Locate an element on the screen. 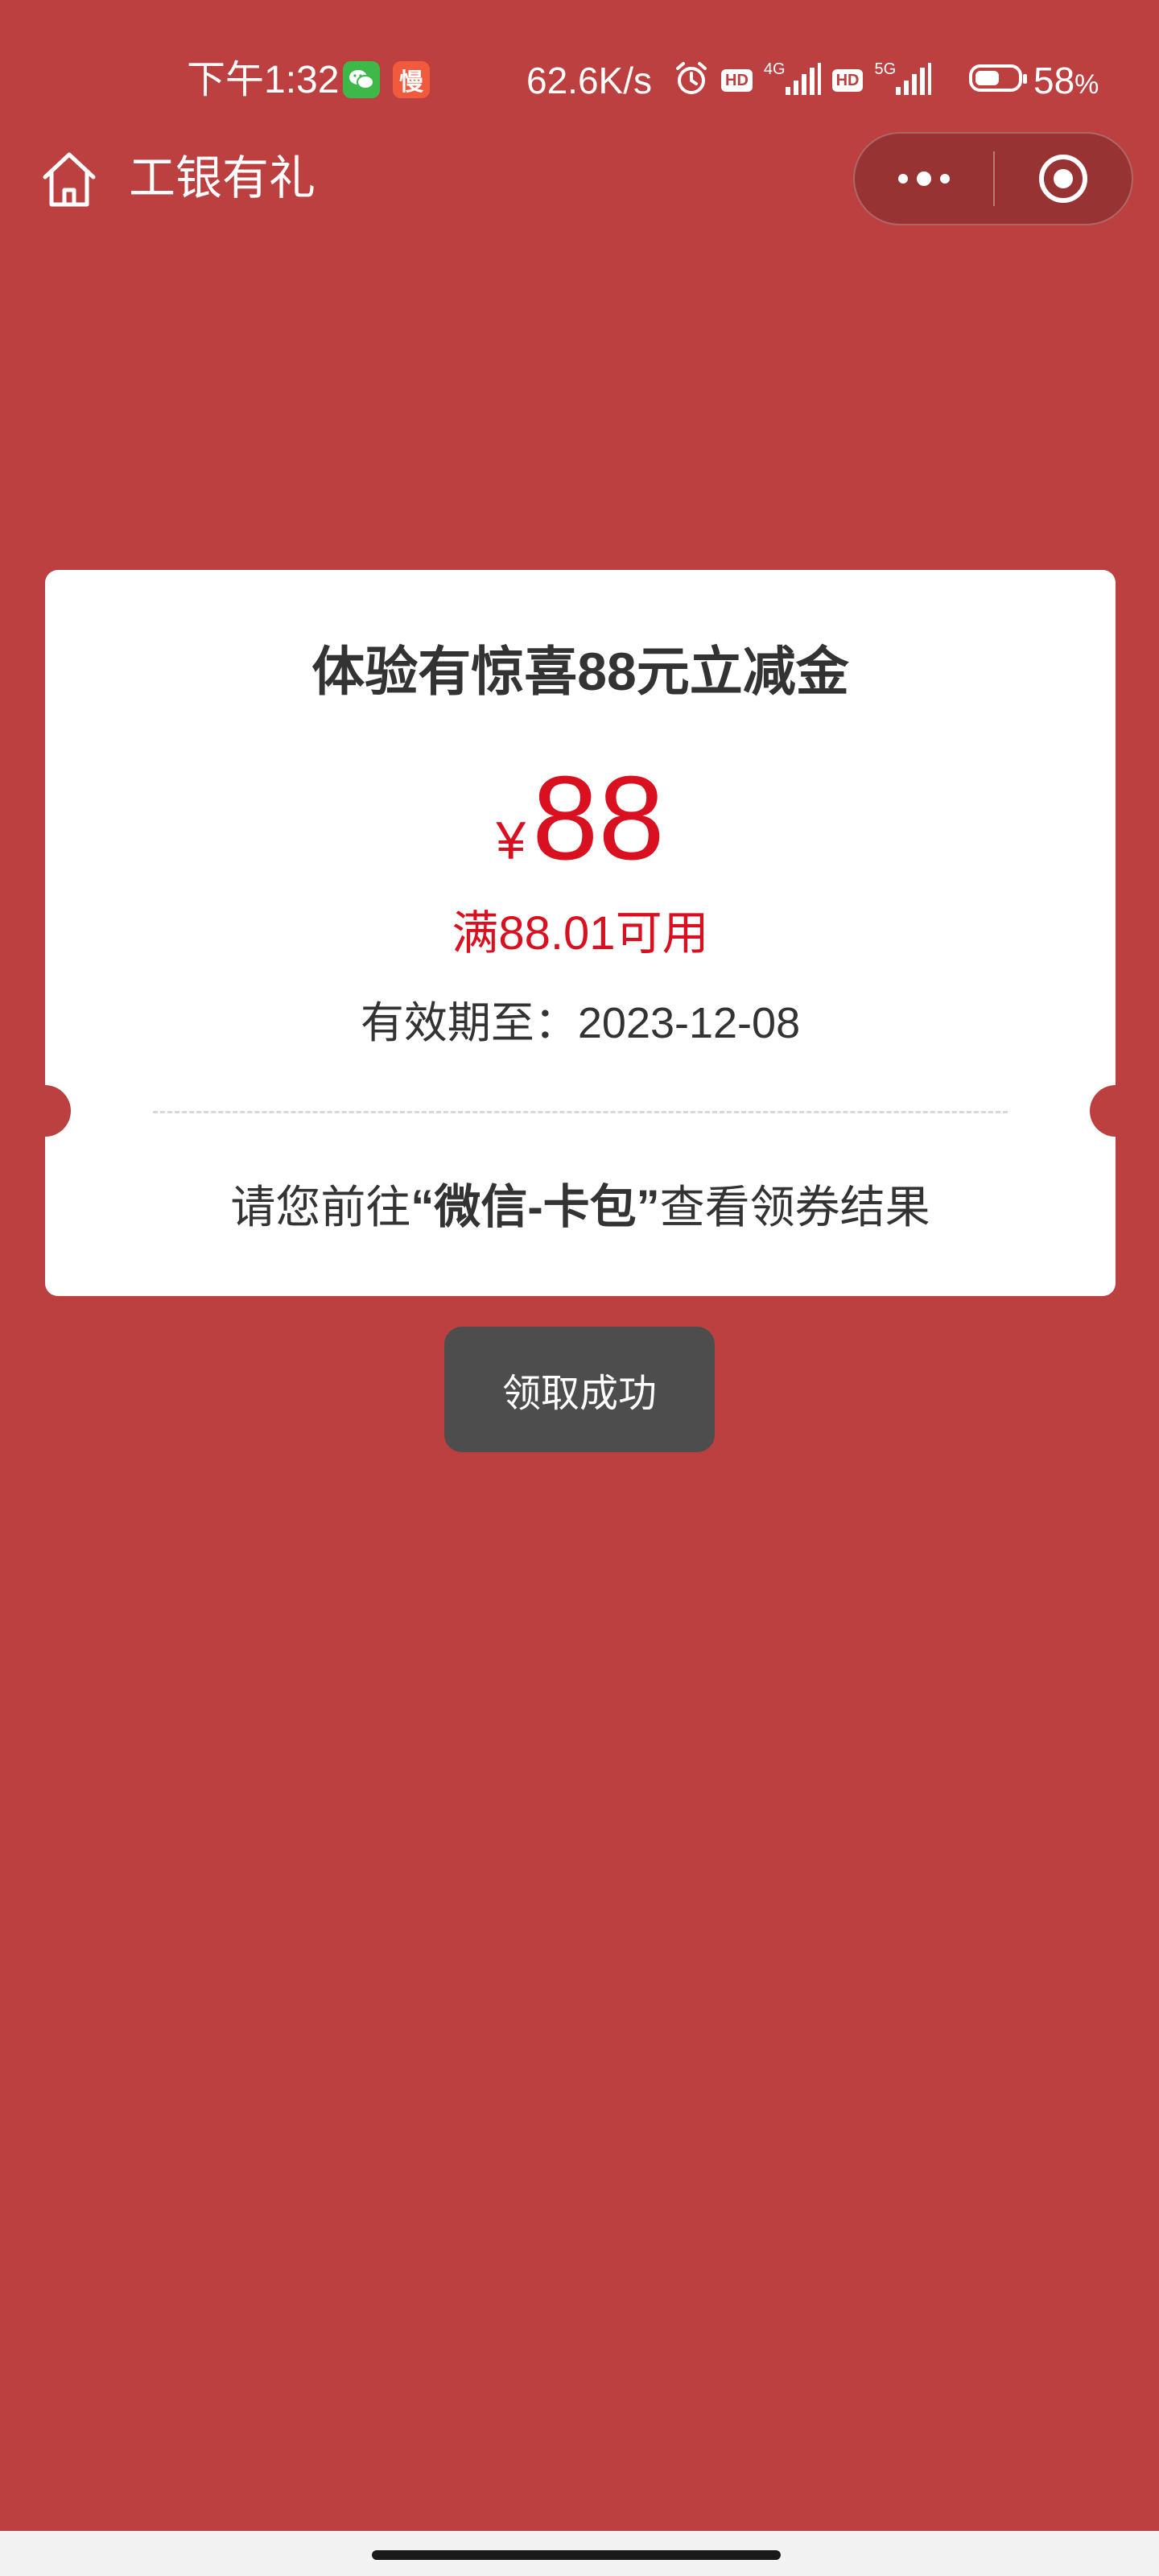 The width and height of the screenshot is (1159, 2576). target-close-icon is located at coordinates (1063, 179).